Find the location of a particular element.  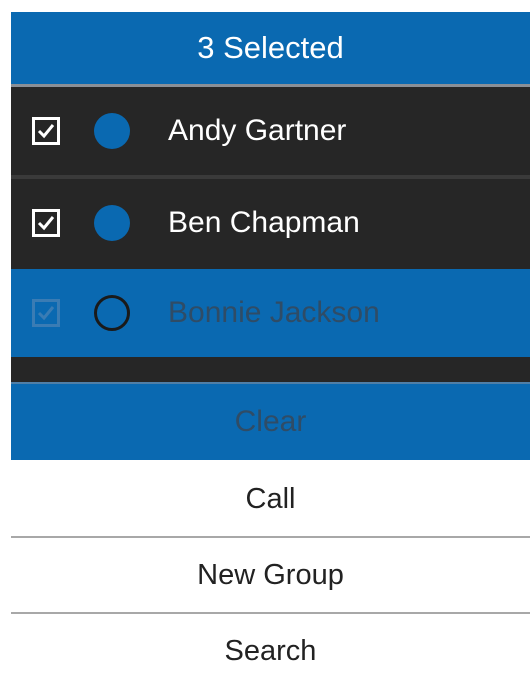

search-button-label: Search is located at coordinates (270, 650).